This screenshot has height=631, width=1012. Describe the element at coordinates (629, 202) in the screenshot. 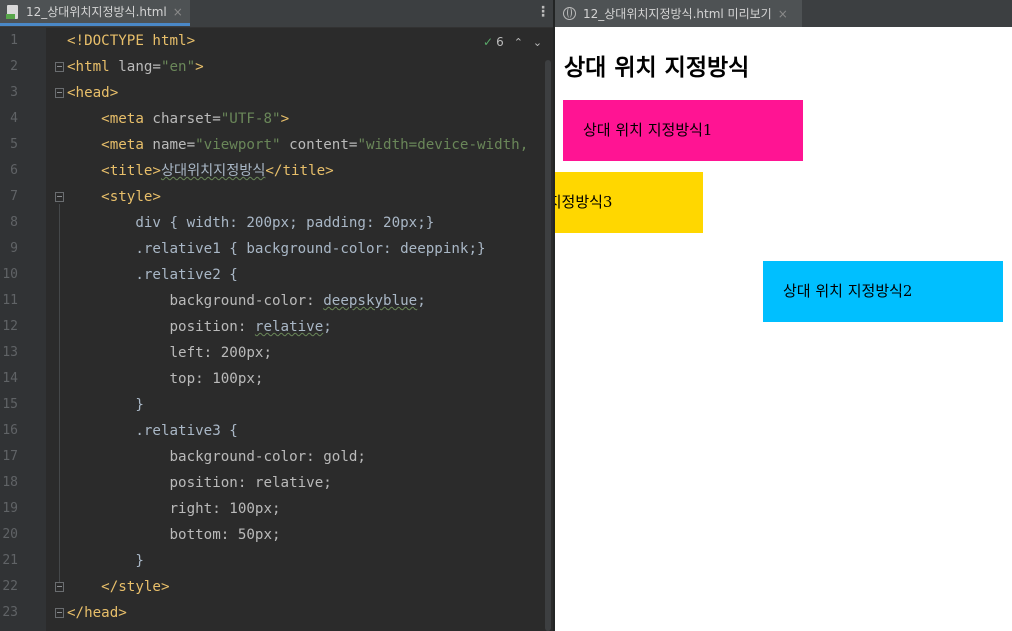

I see `relative3-box: 상대 위치 지정방식3` at that location.